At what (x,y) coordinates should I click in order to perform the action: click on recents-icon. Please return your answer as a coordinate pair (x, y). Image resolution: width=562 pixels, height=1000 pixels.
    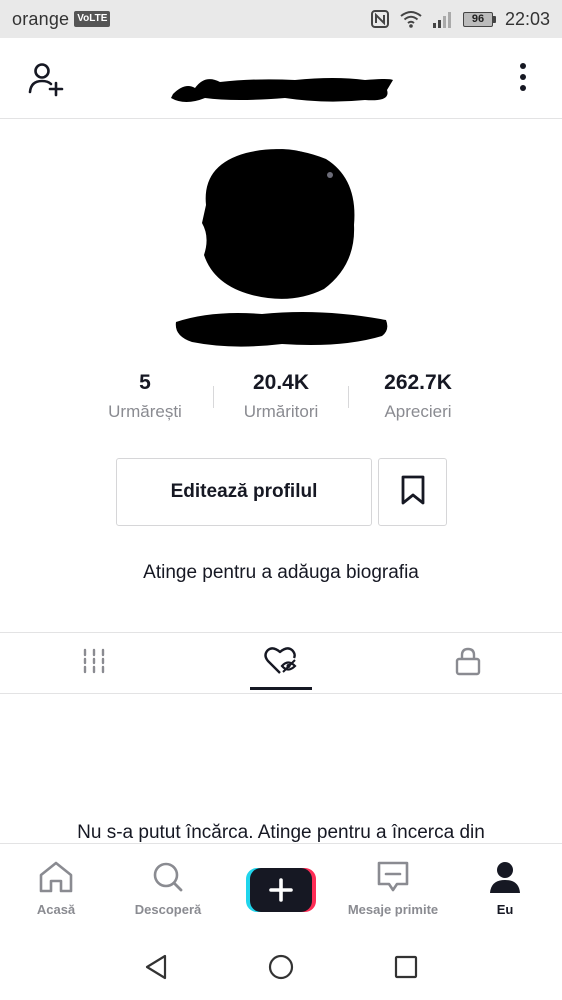
    Looking at the image, I should click on (406, 967).